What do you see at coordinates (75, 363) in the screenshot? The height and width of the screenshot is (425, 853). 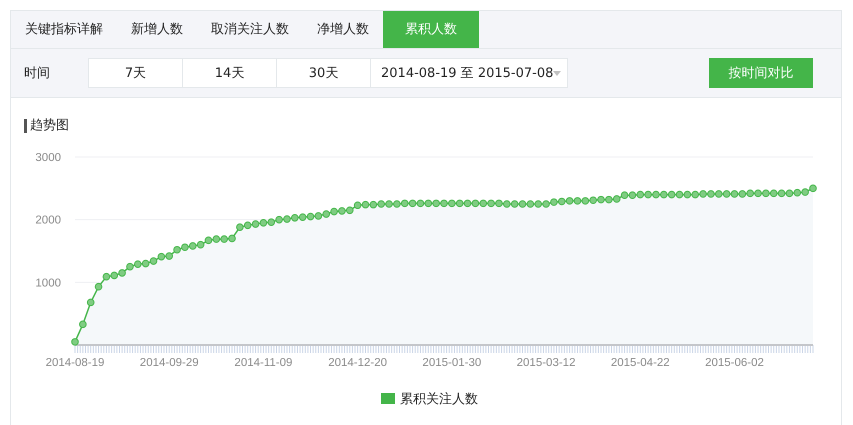 I see `x-axis-label: 2014-08-19` at bounding box center [75, 363].